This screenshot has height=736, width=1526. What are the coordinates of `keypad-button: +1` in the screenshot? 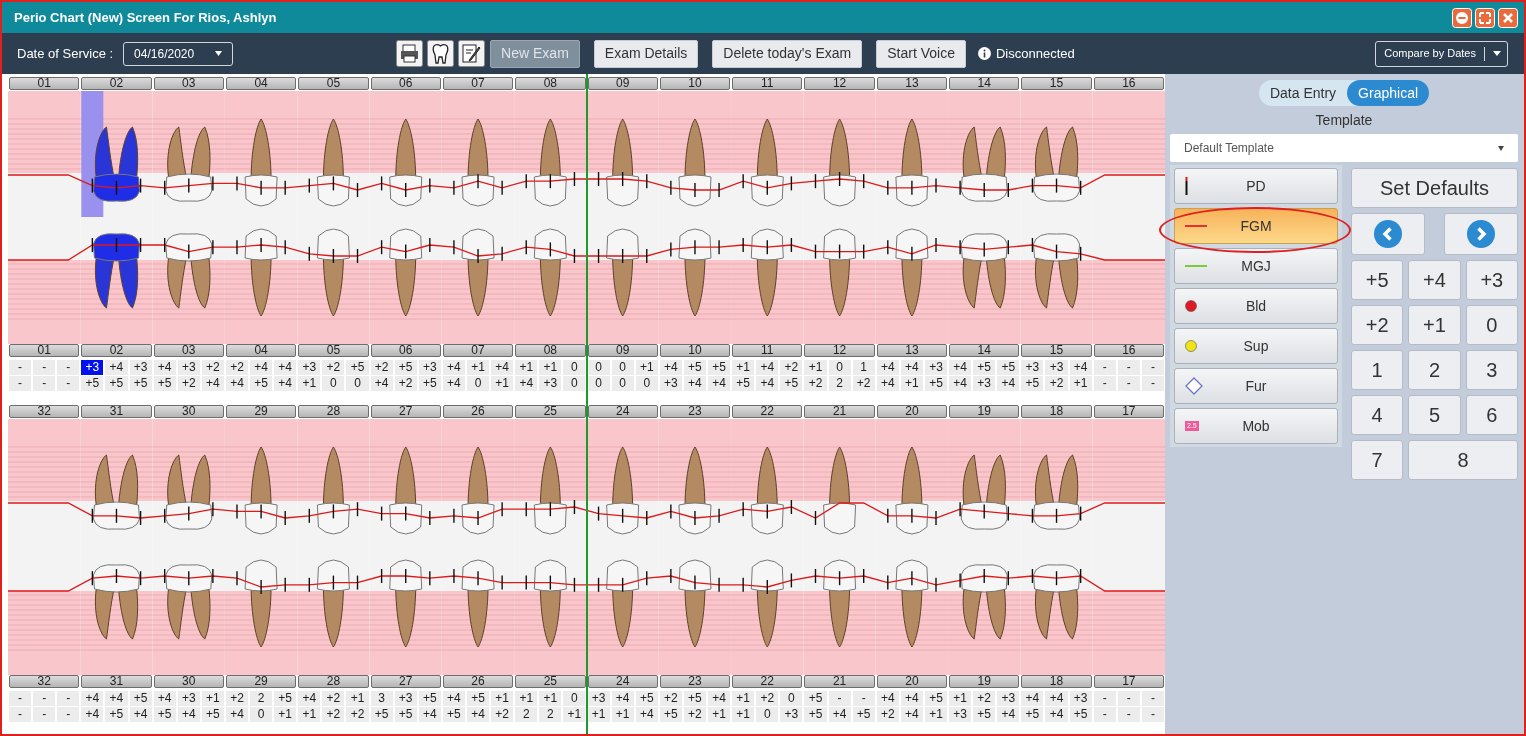 It's located at (1434, 325).